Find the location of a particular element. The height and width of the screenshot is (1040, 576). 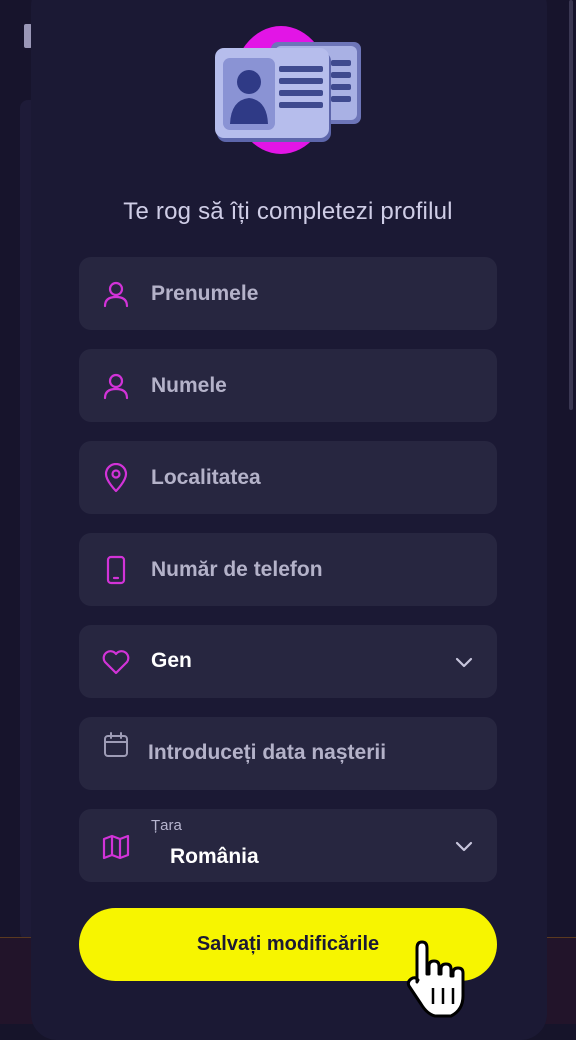

birth-date-field: Introduceți data nașterii is located at coordinates (288, 753).